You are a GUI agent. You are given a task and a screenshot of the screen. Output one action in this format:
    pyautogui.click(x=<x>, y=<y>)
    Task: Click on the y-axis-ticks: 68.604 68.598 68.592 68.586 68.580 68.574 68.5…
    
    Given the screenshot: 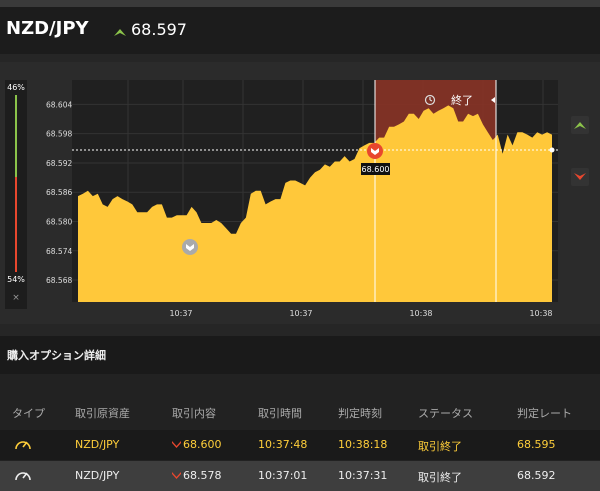 What is the action you would take?
    pyautogui.click(x=59, y=192)
    